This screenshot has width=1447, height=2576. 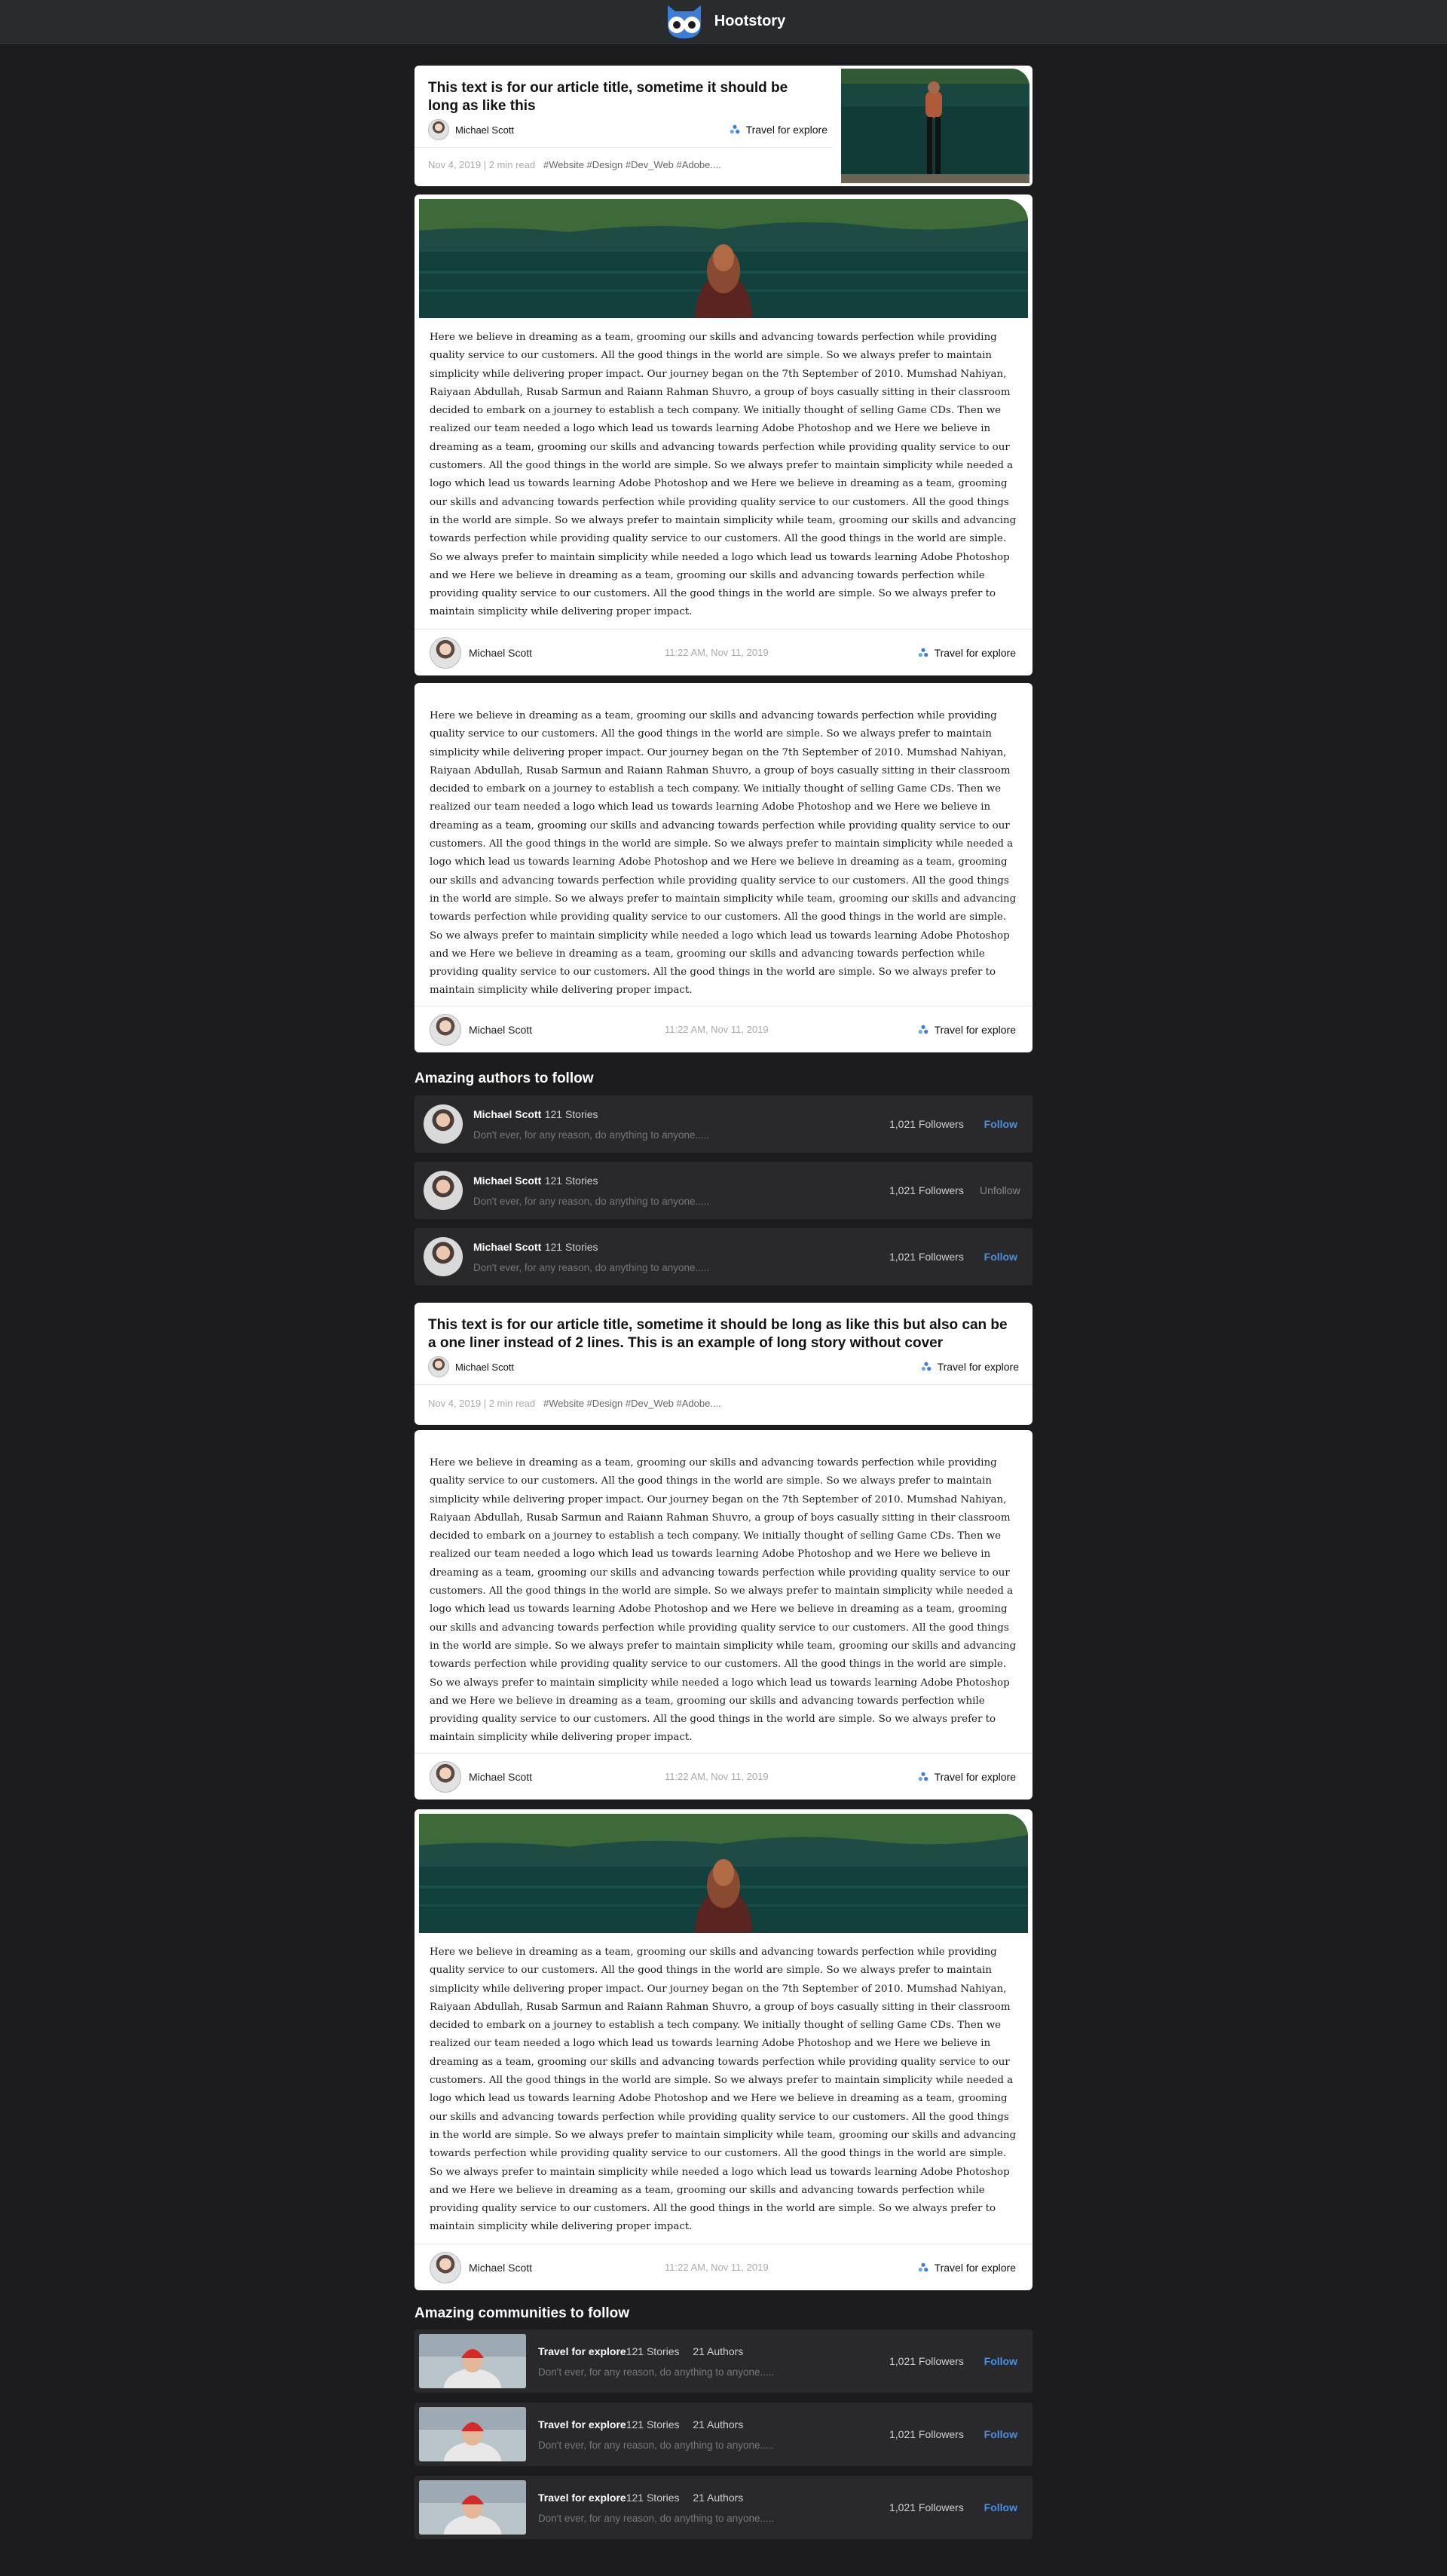 I want to click on authors-section-heading: Amazing authors to follow, so click(x=504, y=1078).